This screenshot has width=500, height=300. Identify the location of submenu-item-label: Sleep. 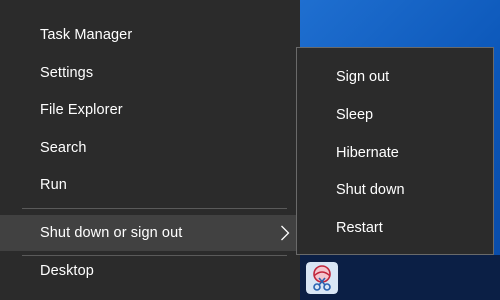
(355, 115).